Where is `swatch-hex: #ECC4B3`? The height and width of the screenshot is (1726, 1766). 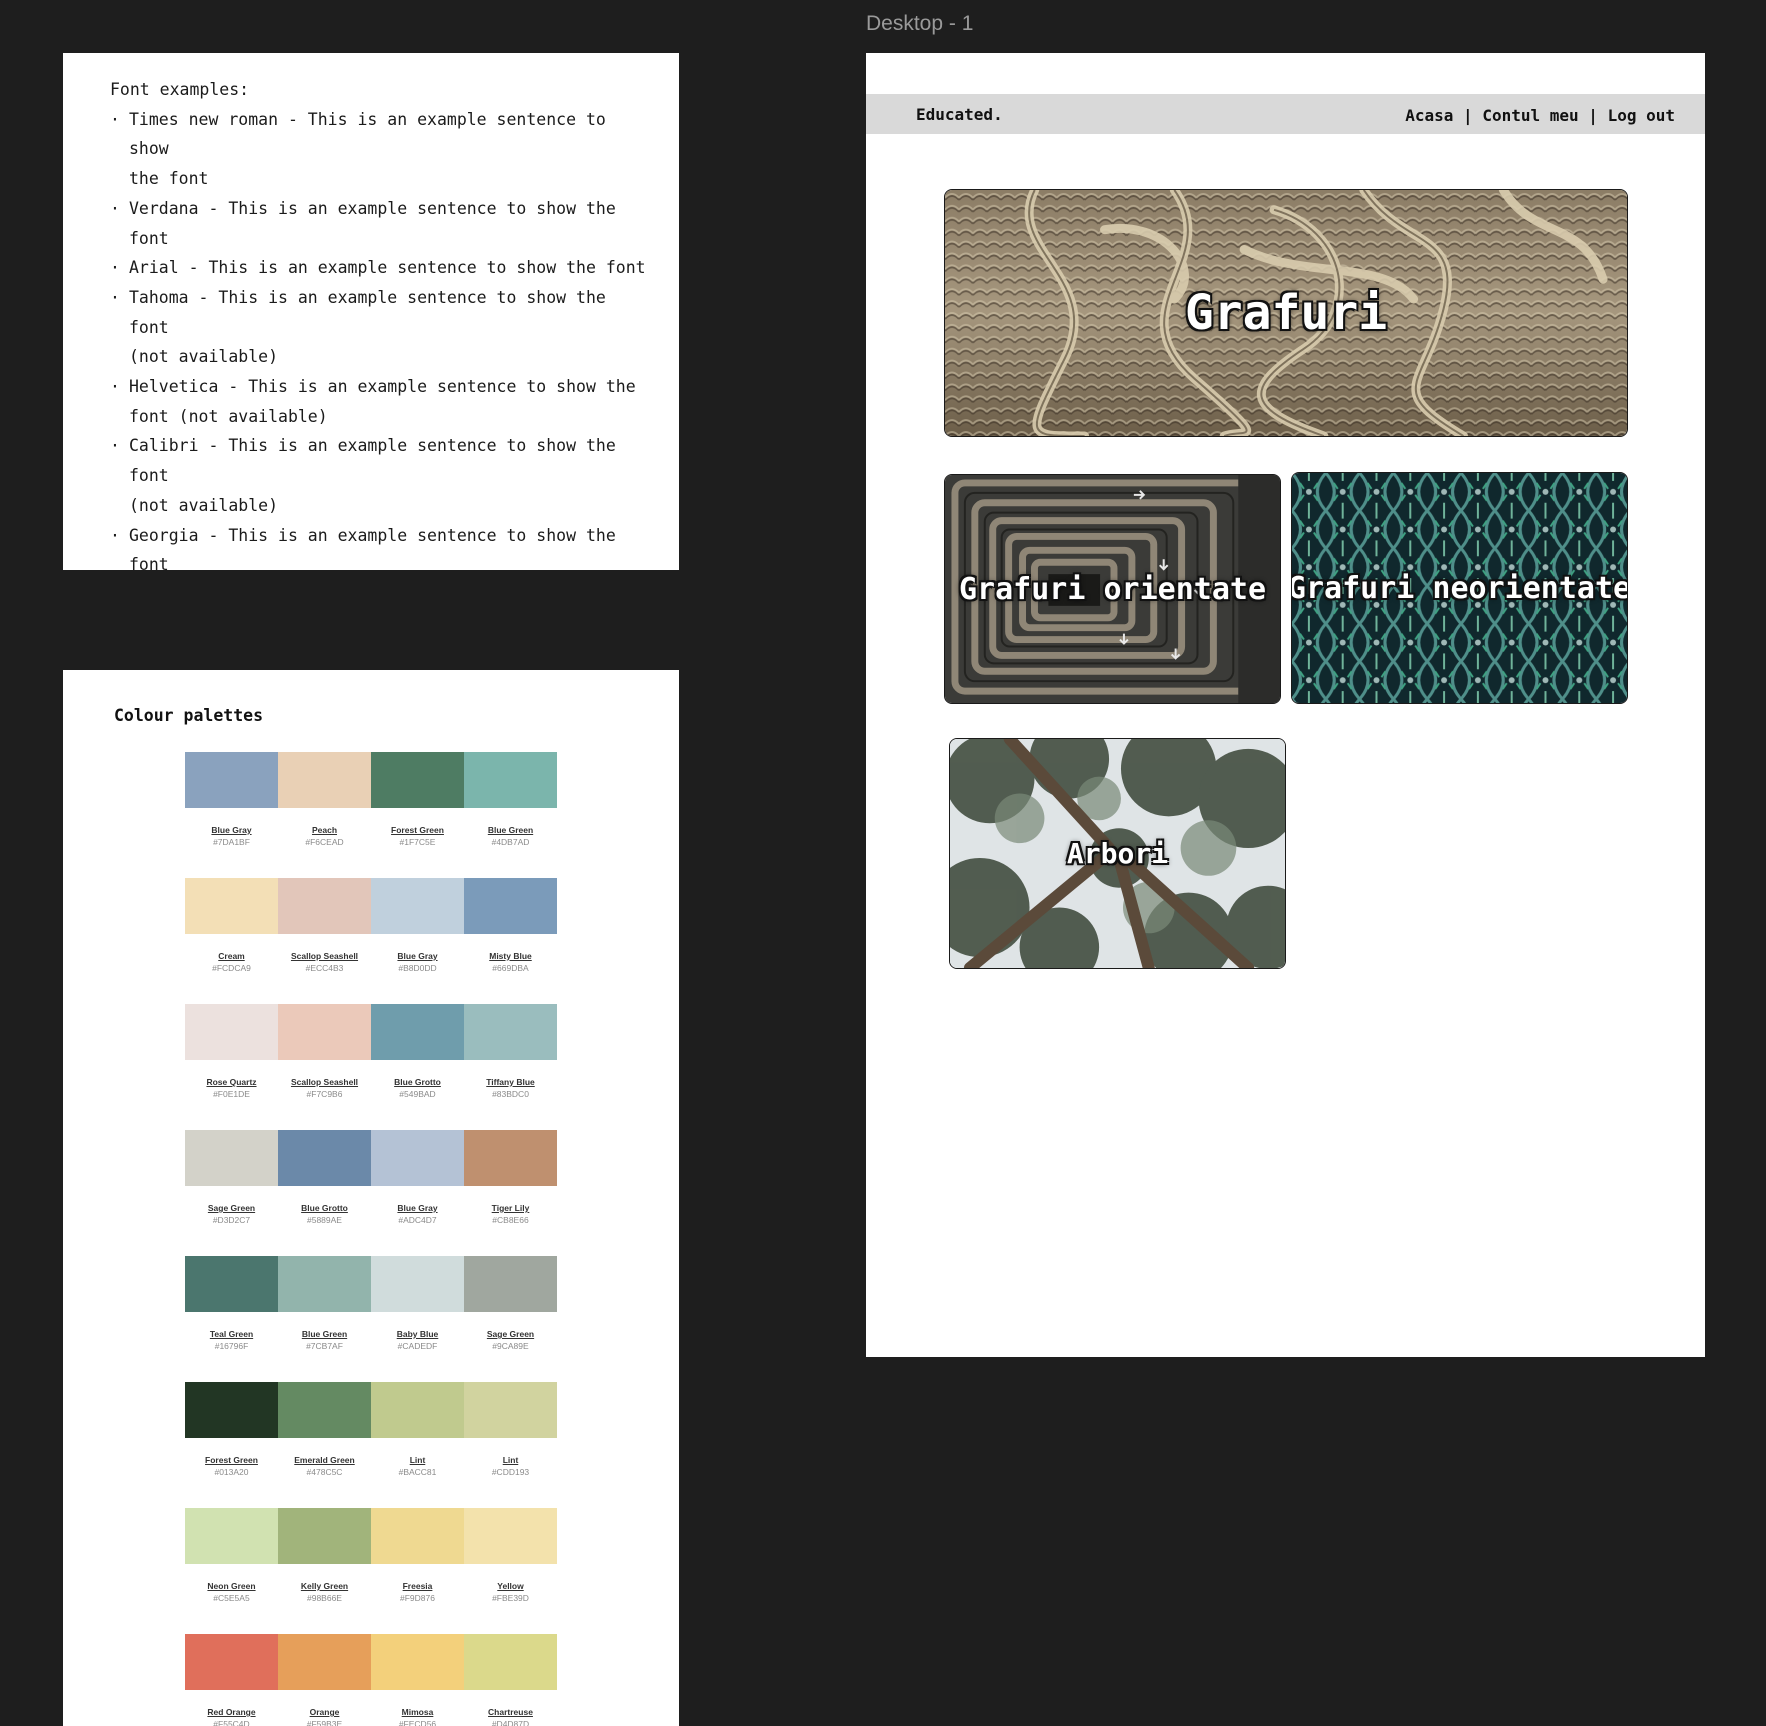
swatch-hex: #ECC4B3 is located at coordinates (324, 968).